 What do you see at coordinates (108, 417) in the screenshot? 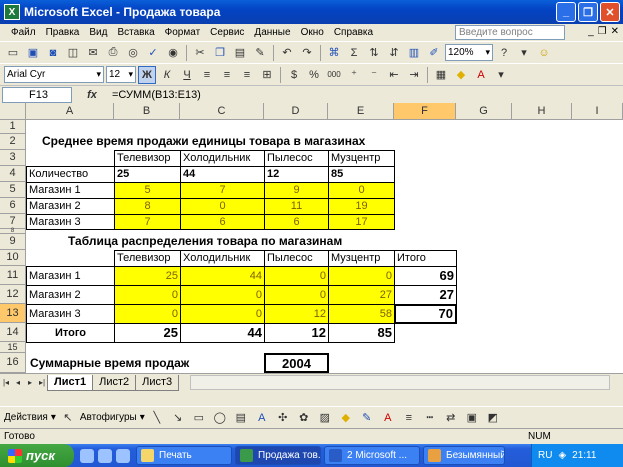
I see `autoshapes-menu: Автофигуры` at bounding box center [108, 417].